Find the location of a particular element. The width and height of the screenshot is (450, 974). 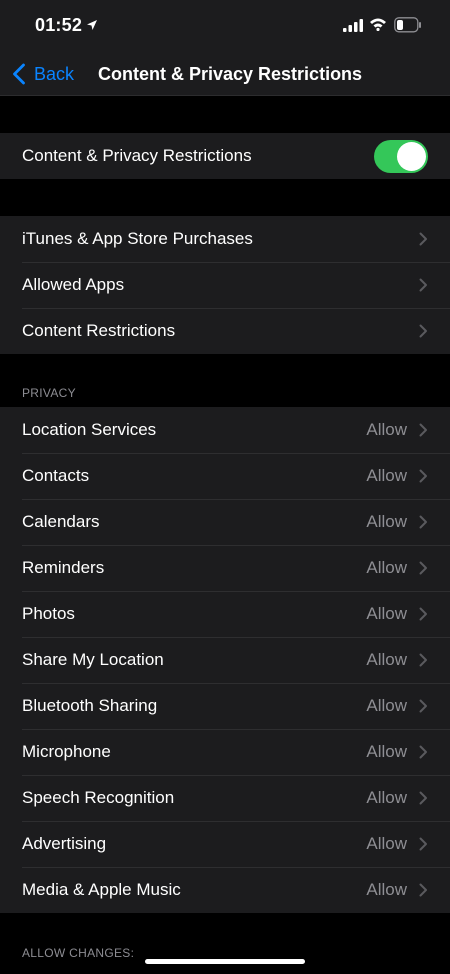

row-label: Share My Location is located at coordinates (93, 659).